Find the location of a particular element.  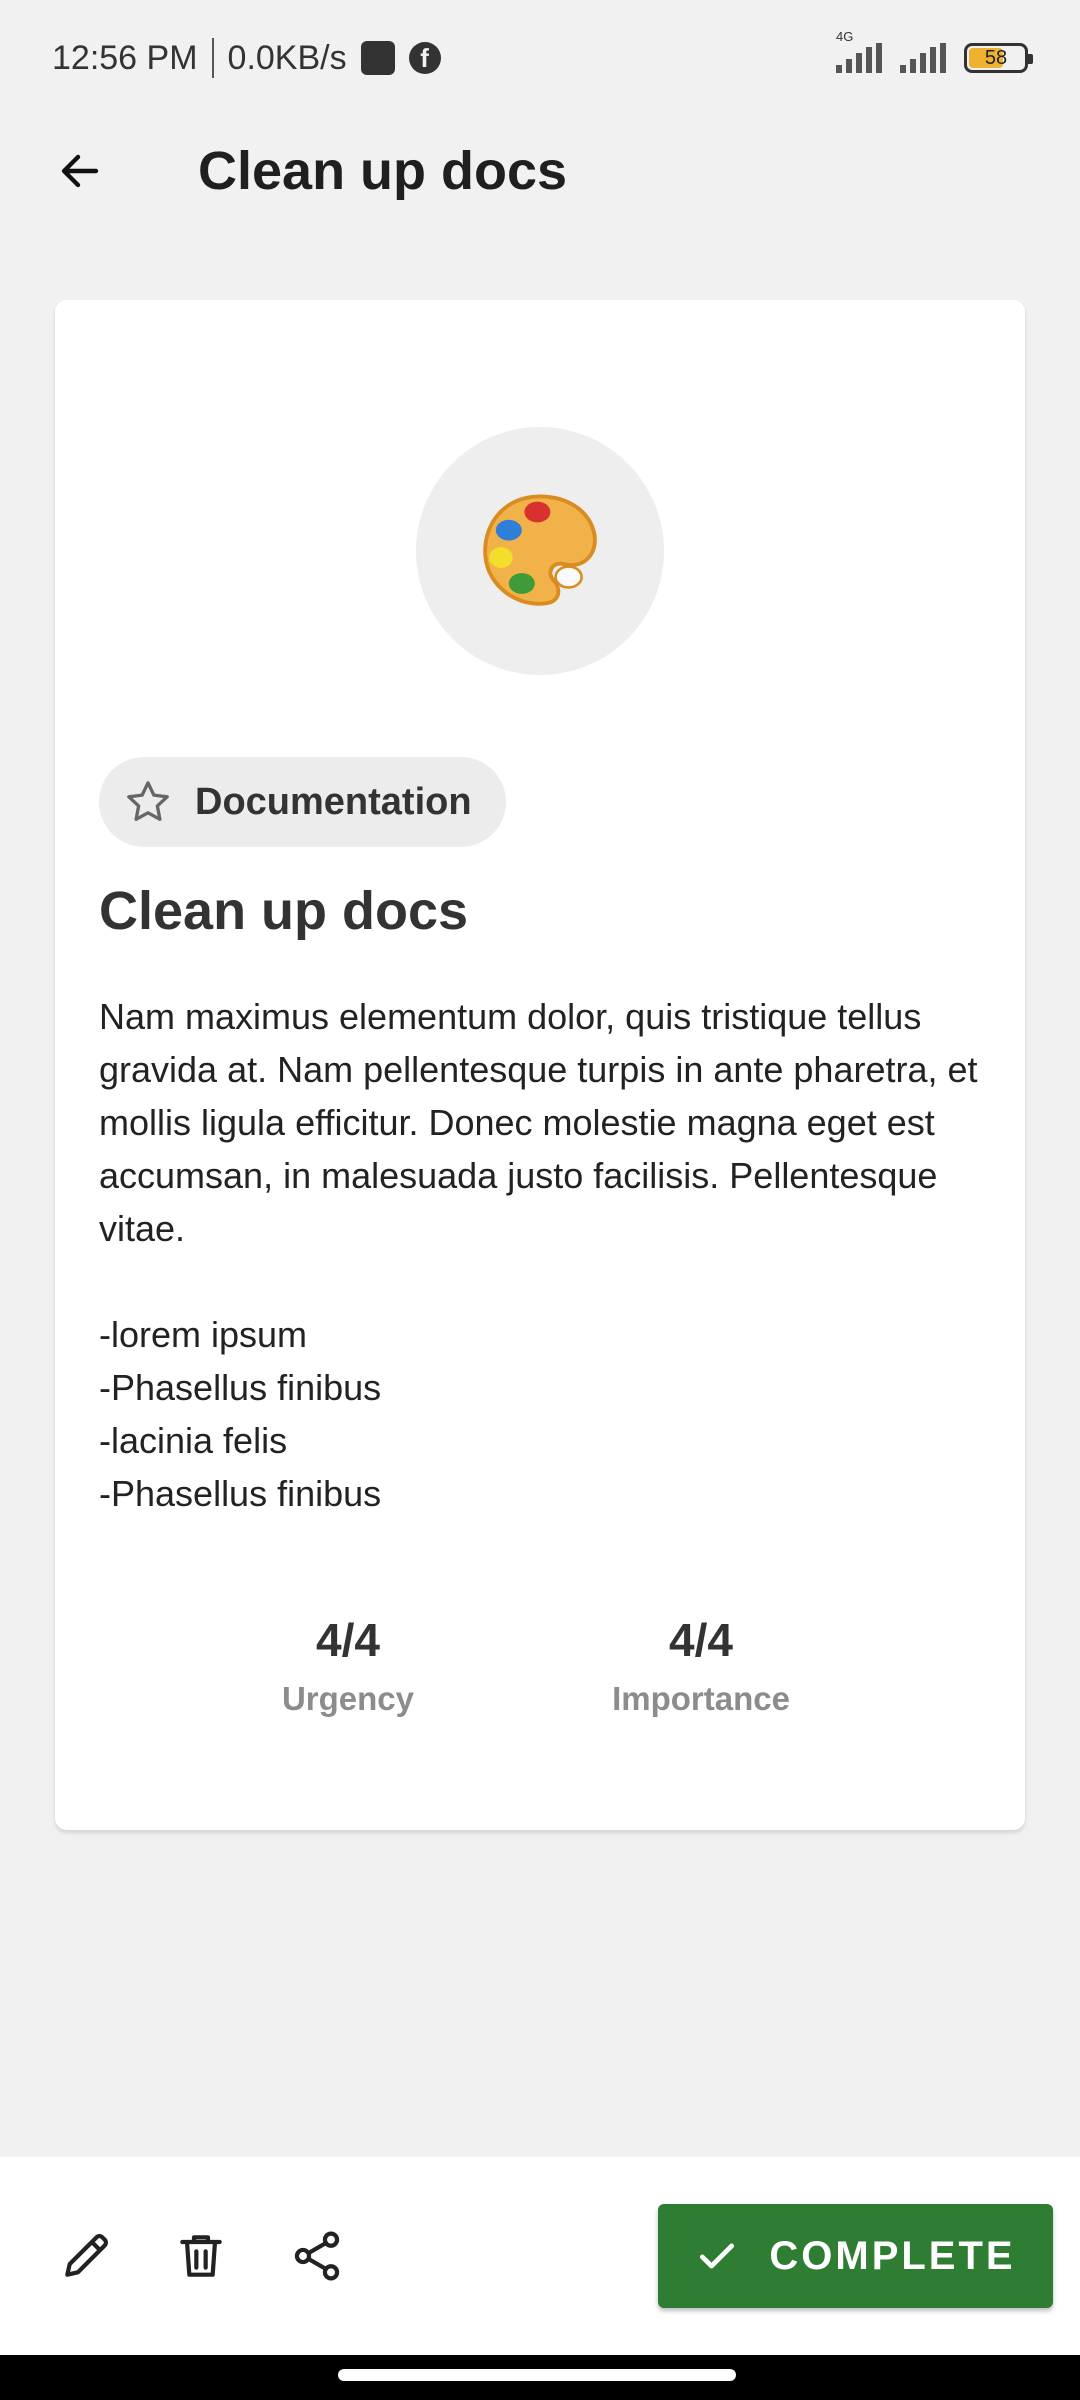

edit-button is located at coordinates (86, 2256).